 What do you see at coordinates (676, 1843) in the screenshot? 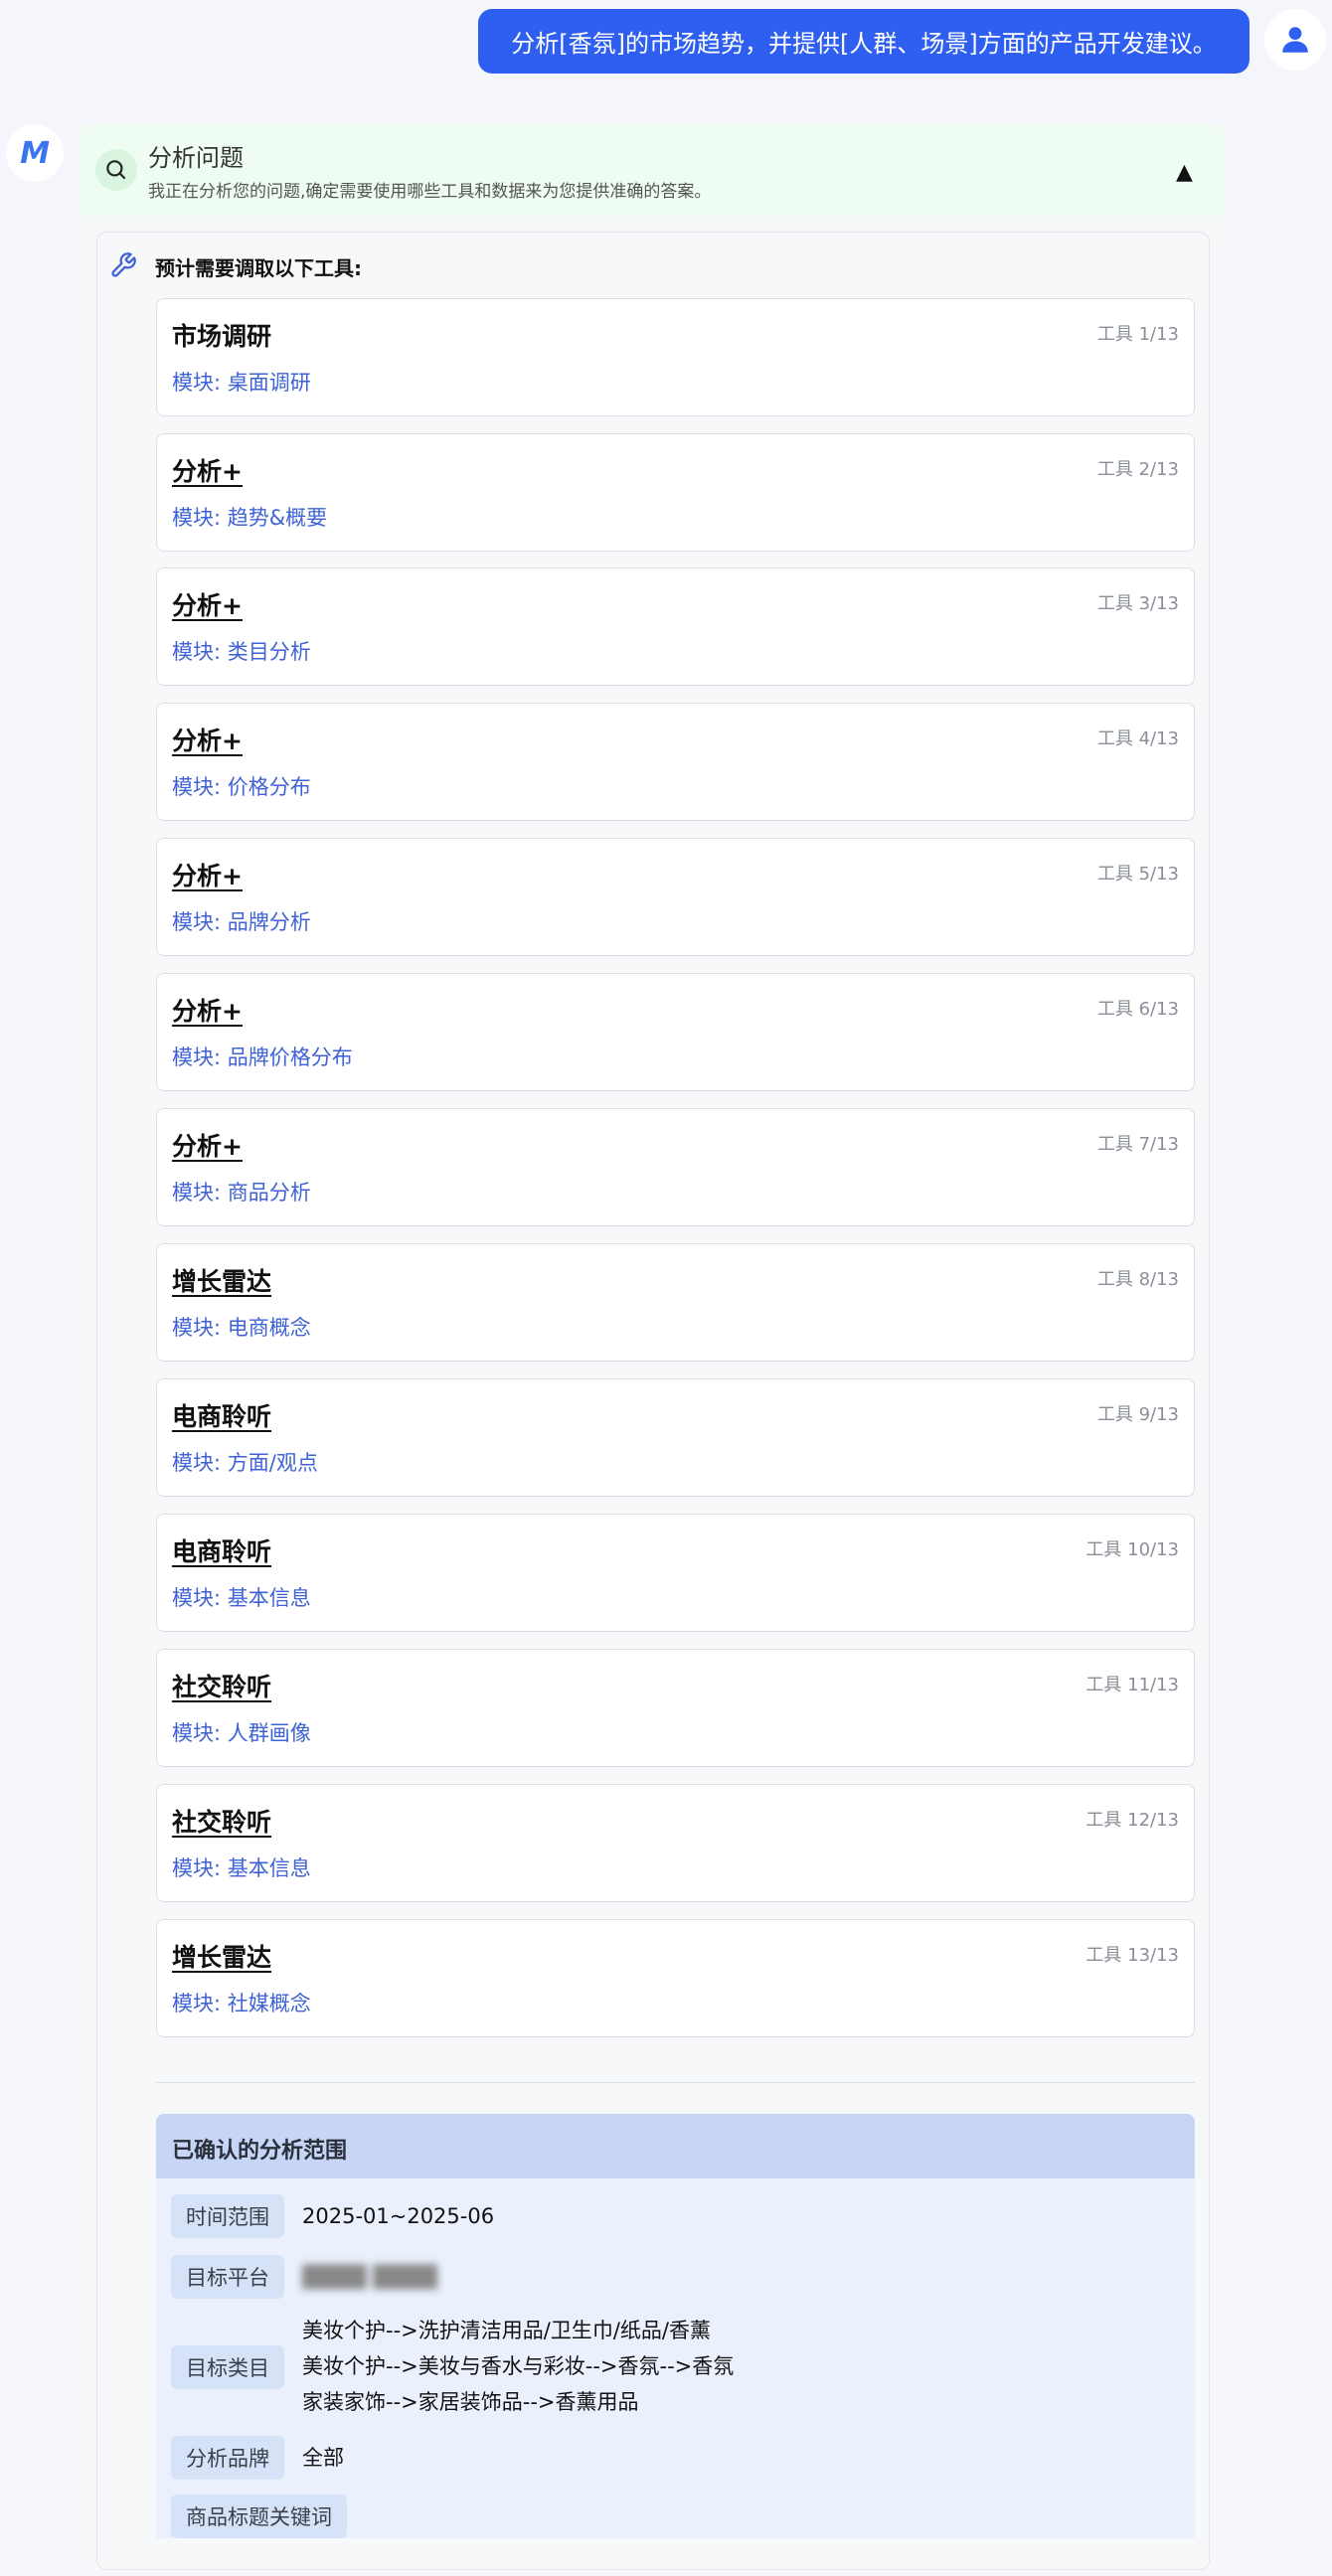
I see `tool-card: 社交聆听 工具 12/13 模块: 基本信息` at bounding box center [676, 1843].